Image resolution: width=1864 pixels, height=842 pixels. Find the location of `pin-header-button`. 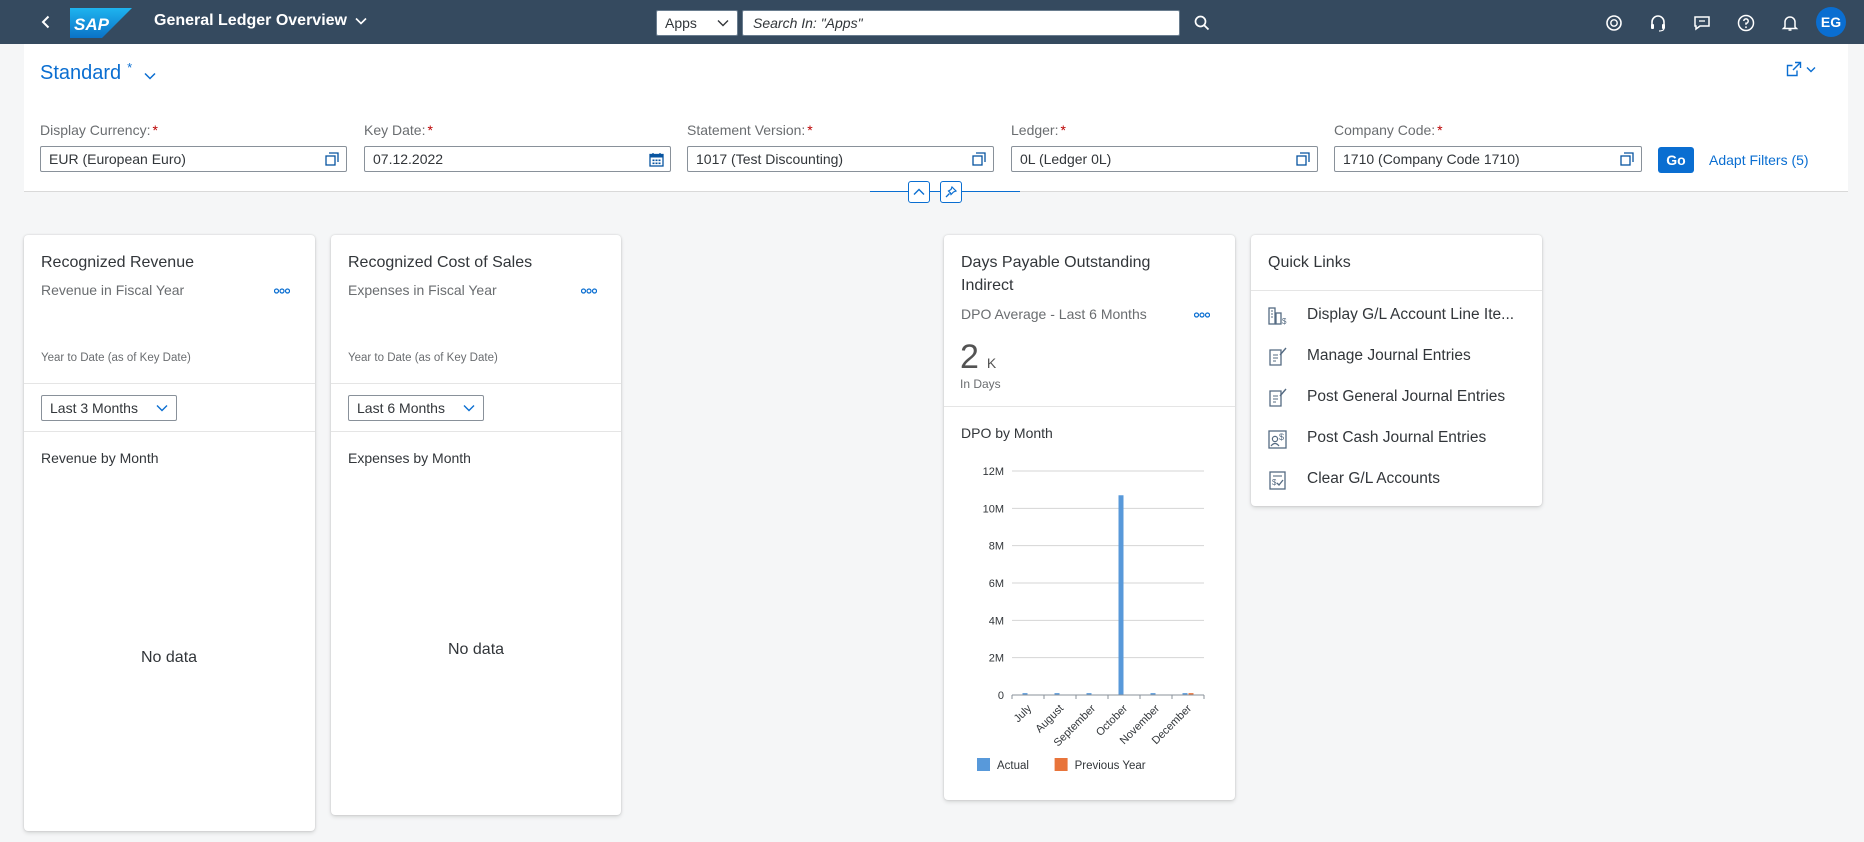

pin-header-button is located at coordinates (951, 192).